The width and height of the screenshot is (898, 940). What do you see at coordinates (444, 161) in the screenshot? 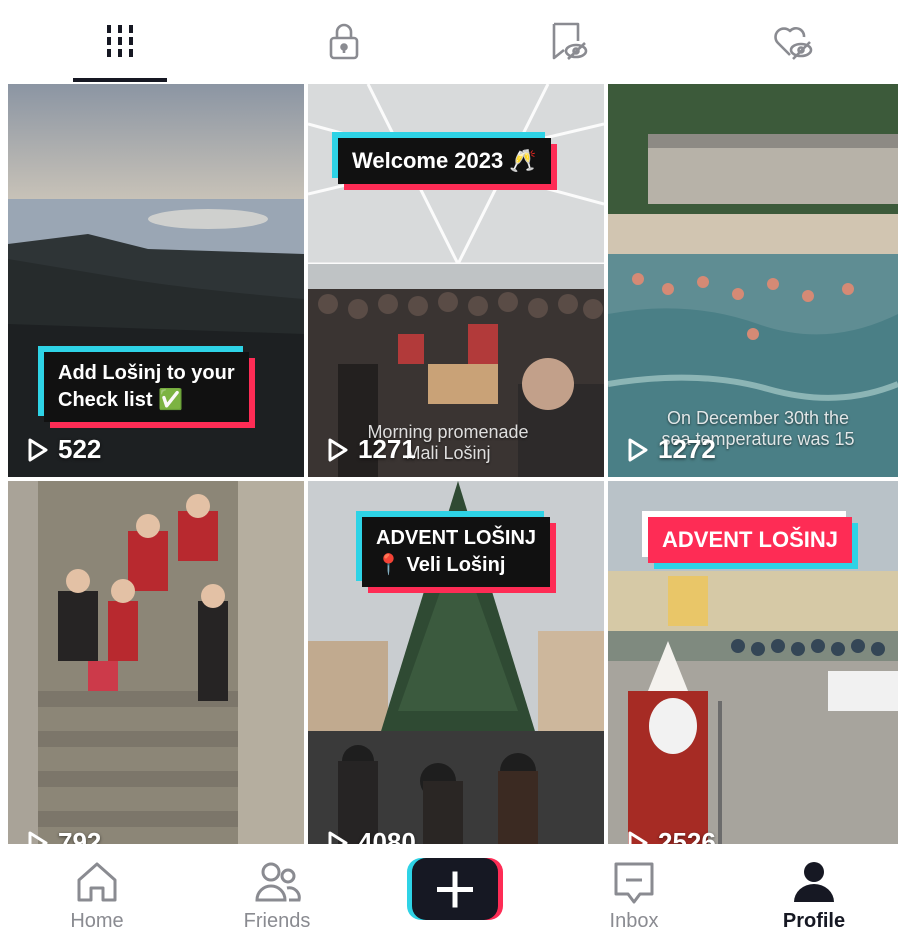
I see `video-caption-label: Welcome 2023 🥂` at bounding box center [444, 161].